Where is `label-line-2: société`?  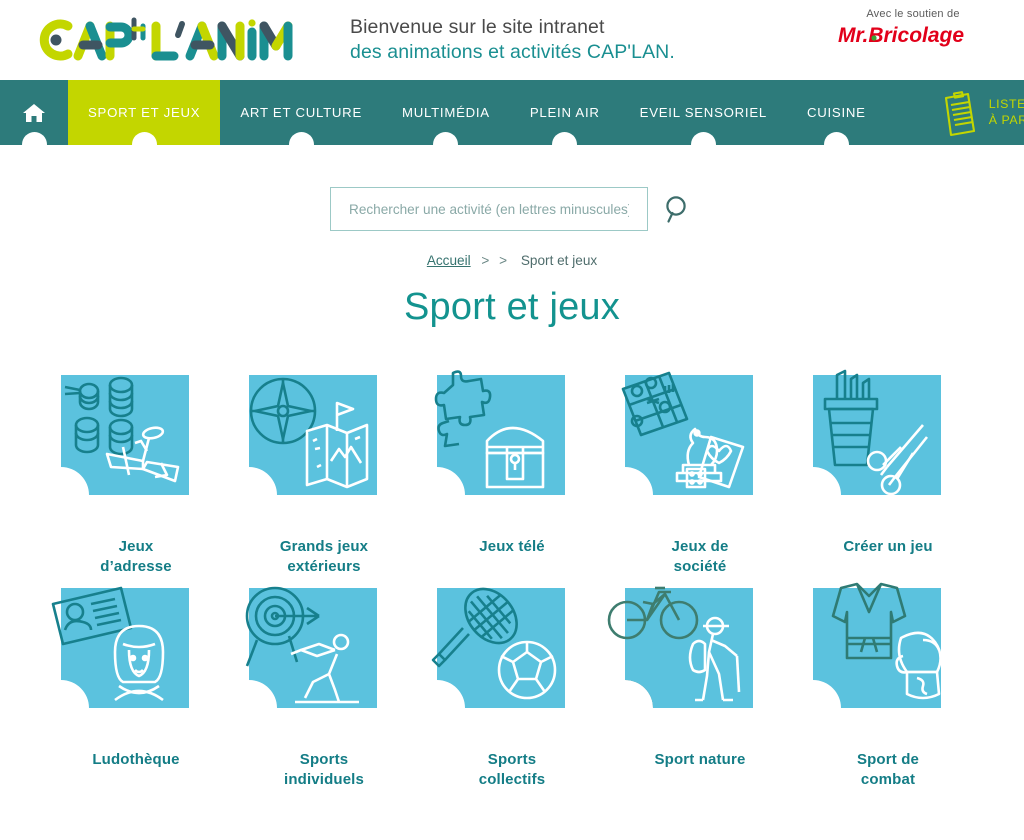 label-line-2: société is located at coordinates (700, 567).